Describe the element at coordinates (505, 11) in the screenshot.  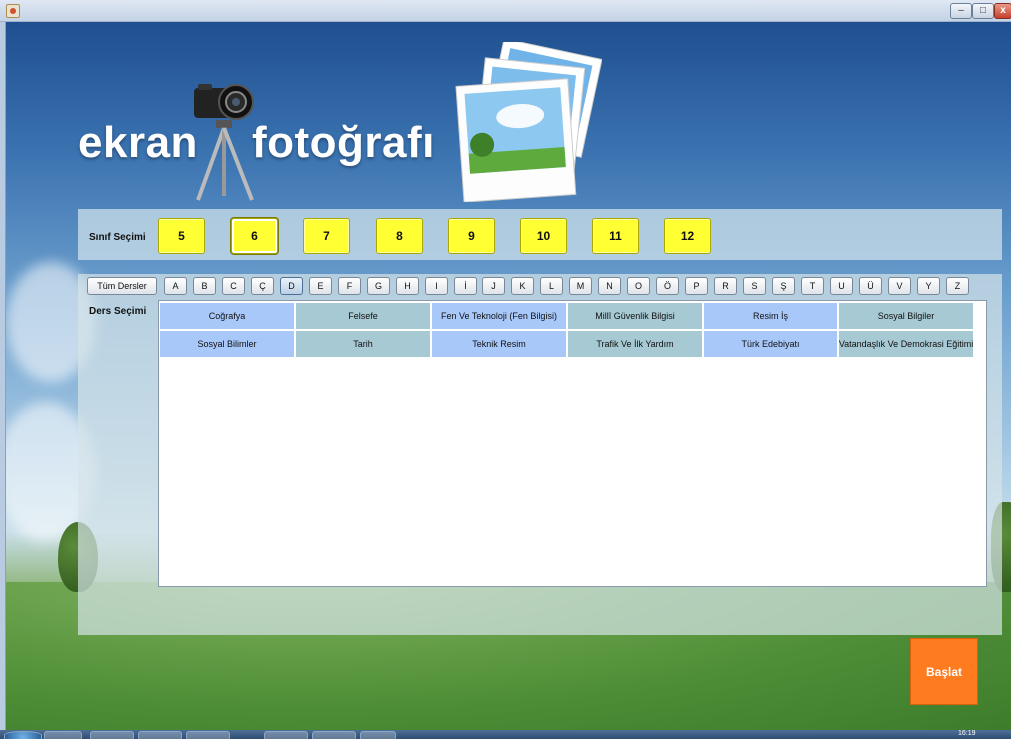
I see `window-titlebar: – □ x` at that location.